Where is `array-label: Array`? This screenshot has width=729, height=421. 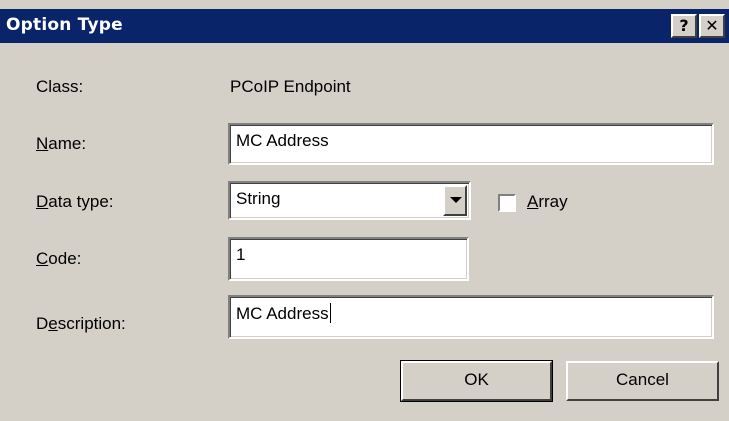
array-label: Array is located at coordinates (547, 202).